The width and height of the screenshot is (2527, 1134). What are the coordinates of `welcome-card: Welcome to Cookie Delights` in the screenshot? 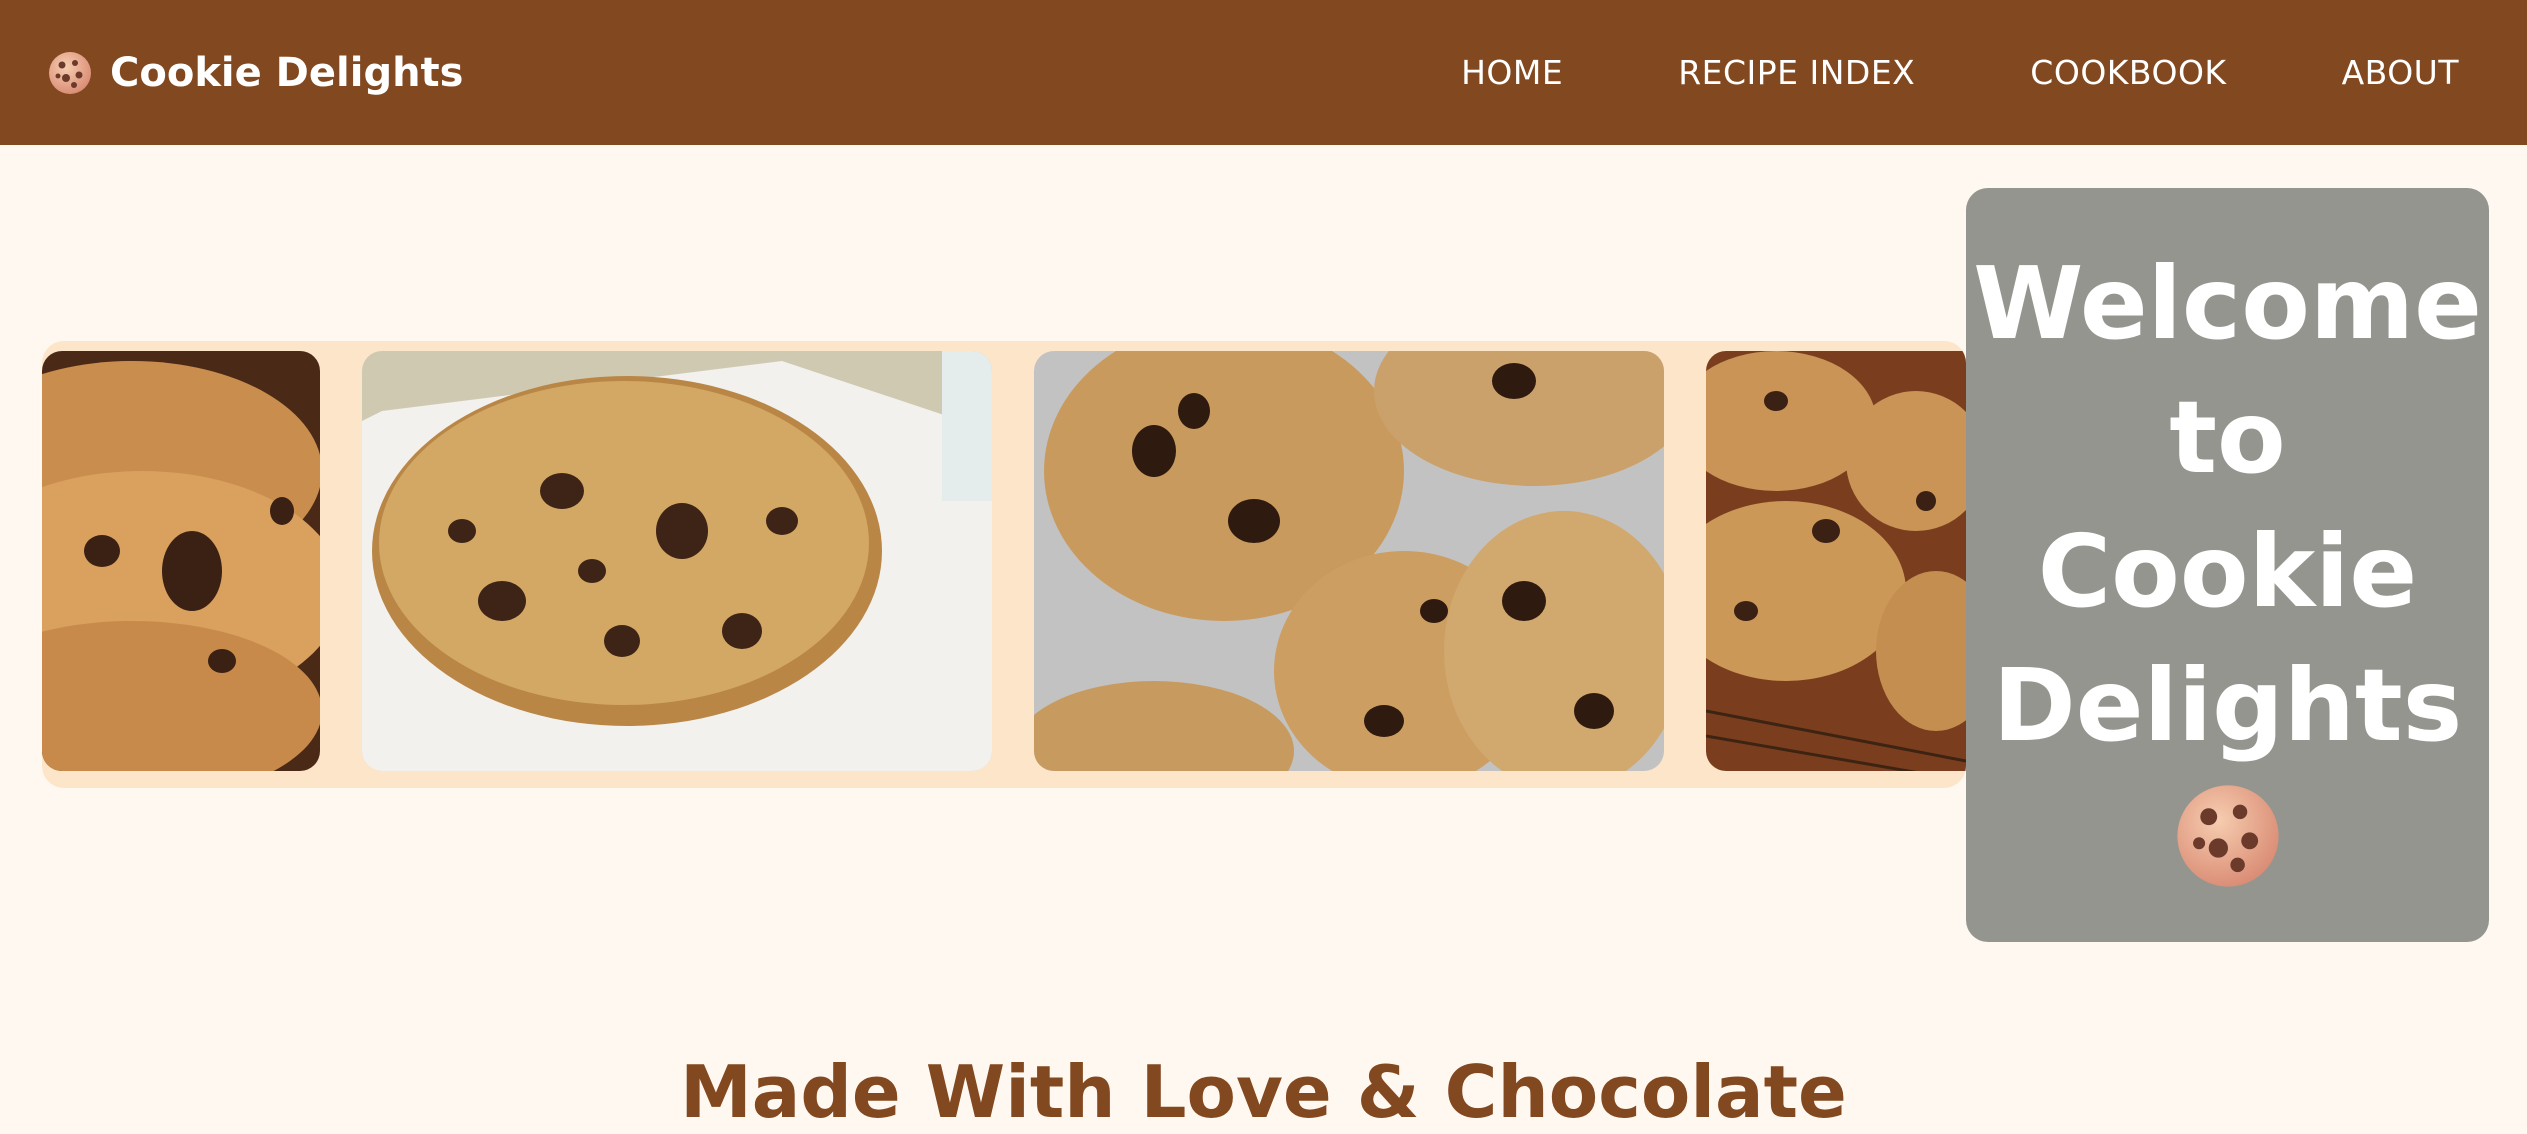 It's located at (2227, 565).